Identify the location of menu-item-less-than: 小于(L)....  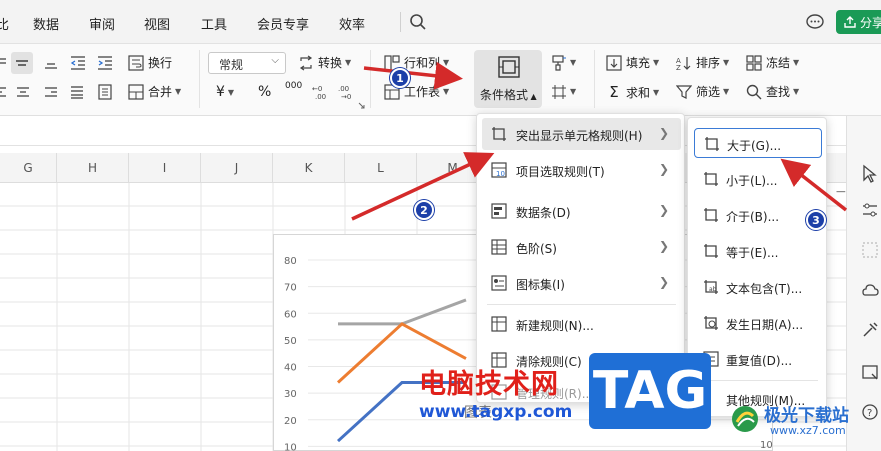
(758, 179).